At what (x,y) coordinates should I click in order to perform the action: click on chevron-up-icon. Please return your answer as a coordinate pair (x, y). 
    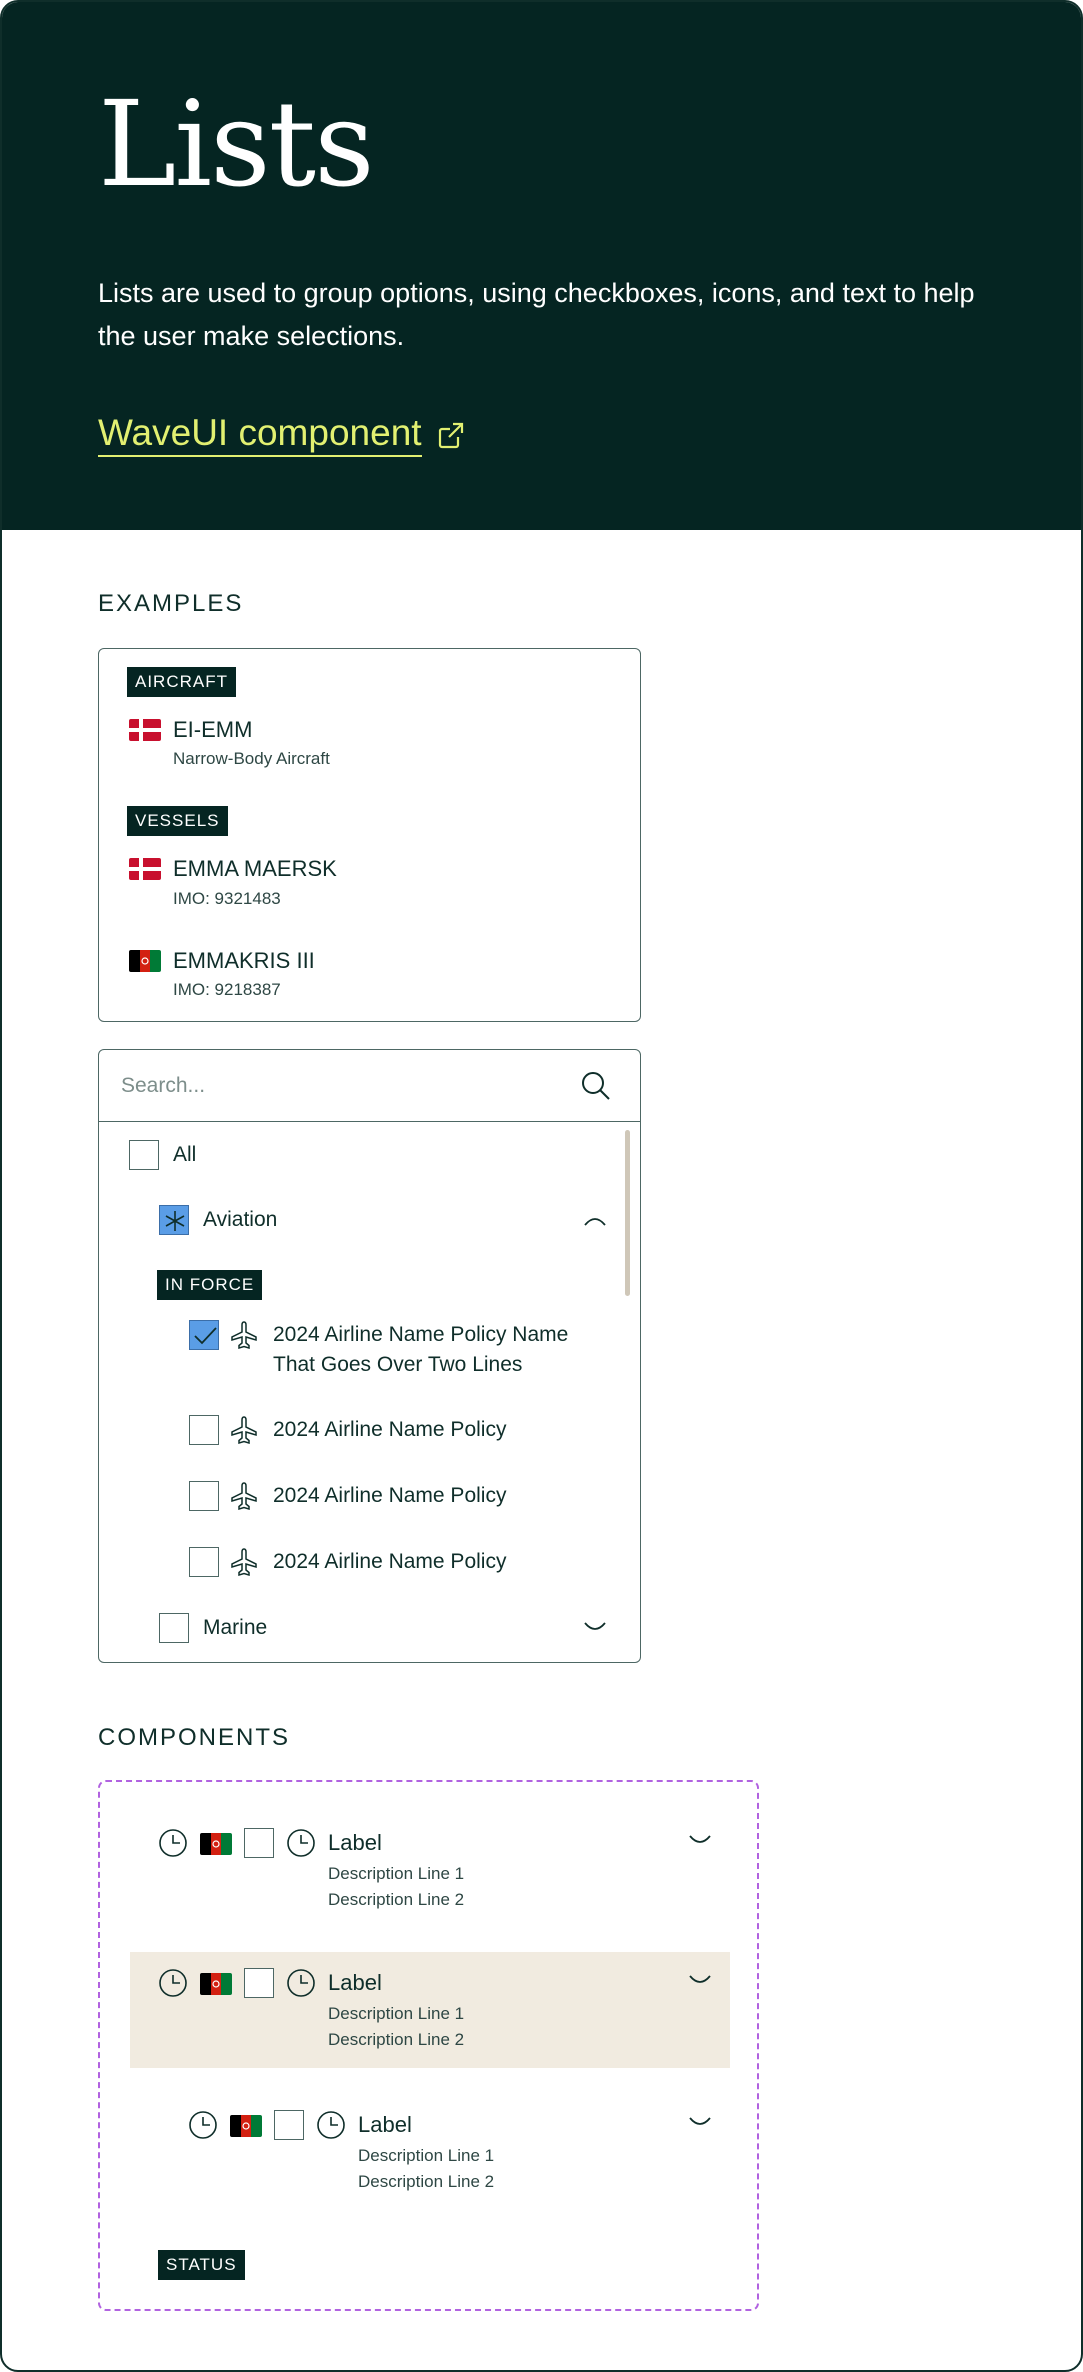
    Looking at the image, I should click on (595, 1220).